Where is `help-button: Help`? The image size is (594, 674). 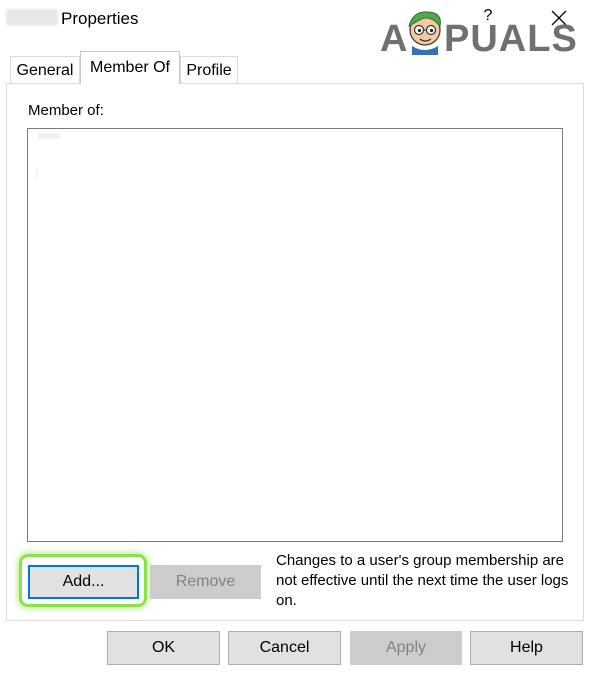 help-button: Help is located at coordinates (526, 648).